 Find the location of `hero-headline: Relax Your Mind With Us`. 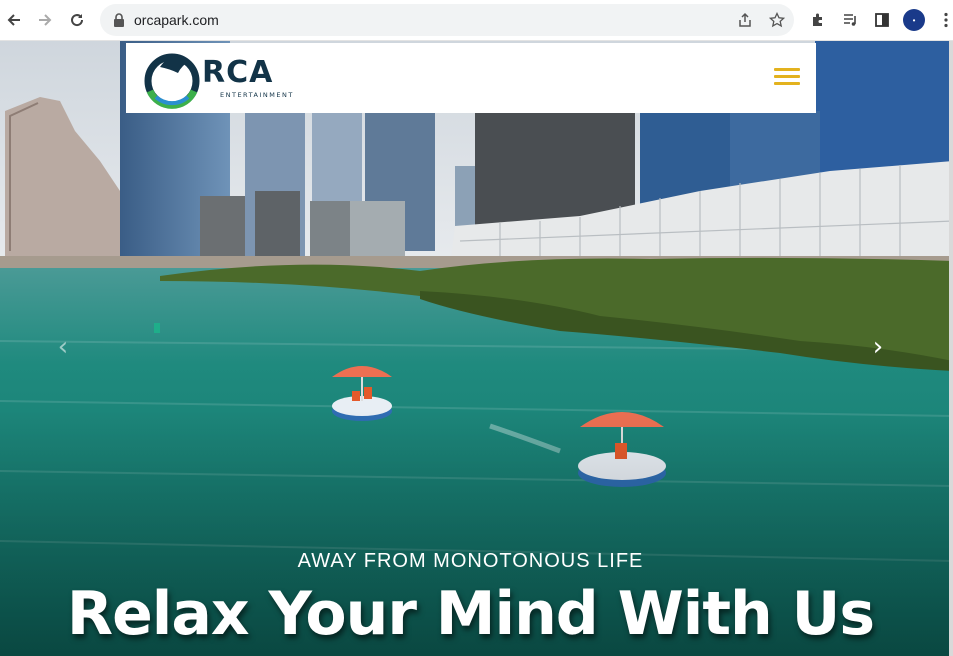

hero-headline: Relax Your Mind With Us is located at coordinates (470, 614).